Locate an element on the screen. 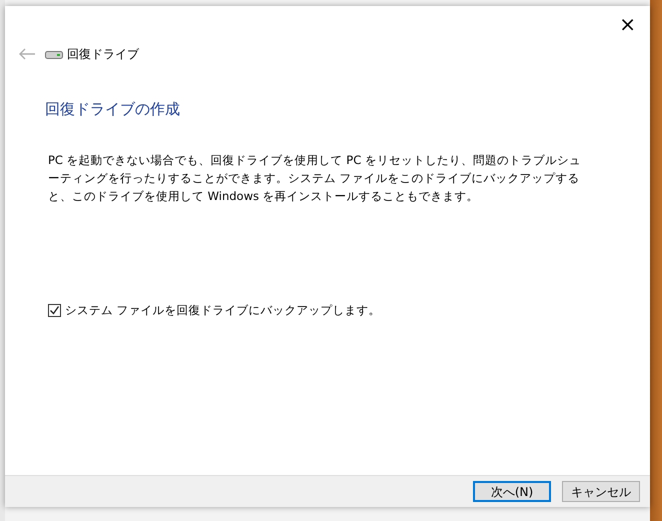 The width and height of the screenshot is (662, 521). backup-checkbox is located at coordinates (54, 310).